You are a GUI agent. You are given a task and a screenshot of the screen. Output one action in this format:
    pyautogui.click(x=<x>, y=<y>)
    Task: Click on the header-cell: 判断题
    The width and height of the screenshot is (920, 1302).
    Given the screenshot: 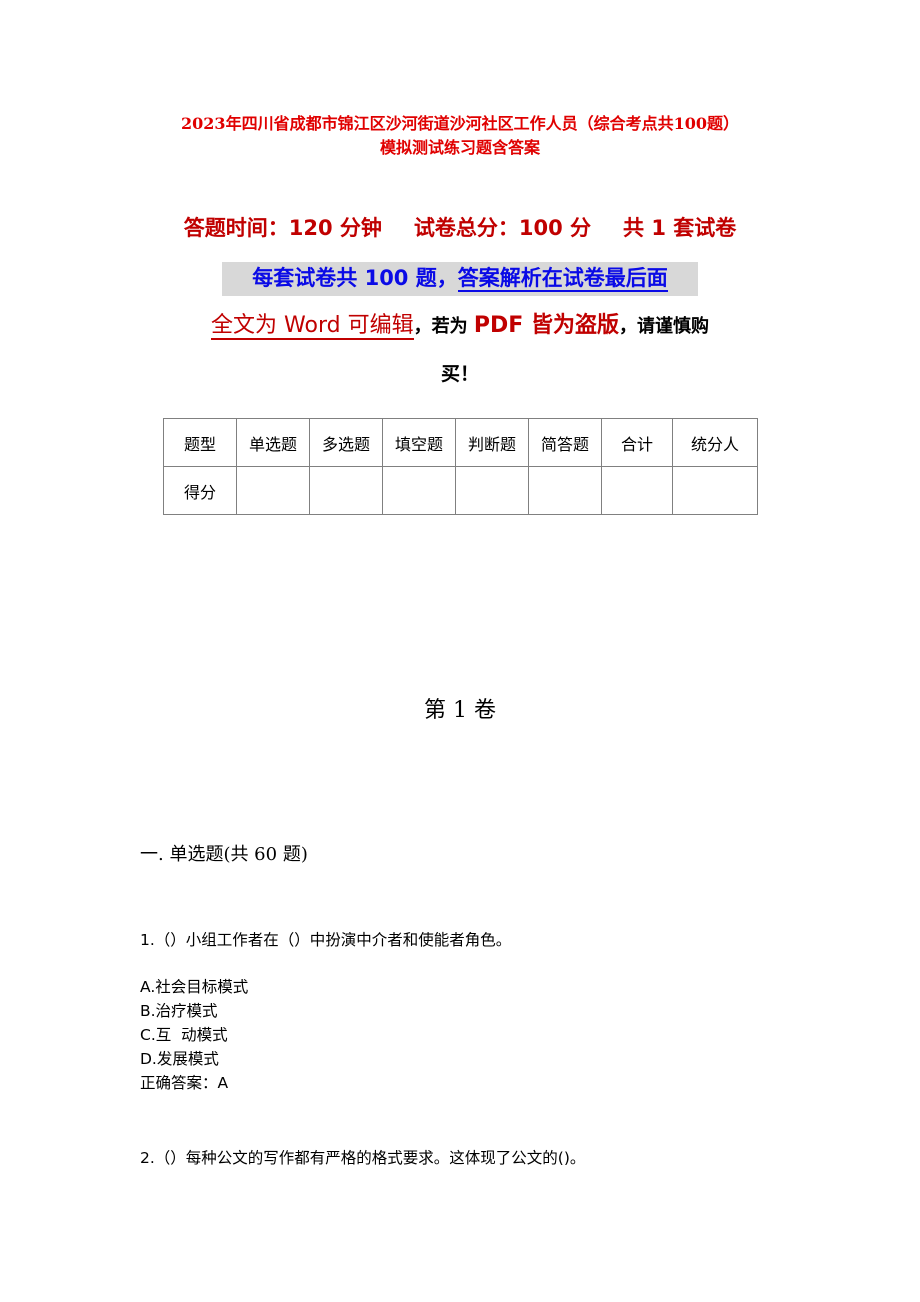 What is the action you would take?
    pyautogui.click(x=492, y=442)
    